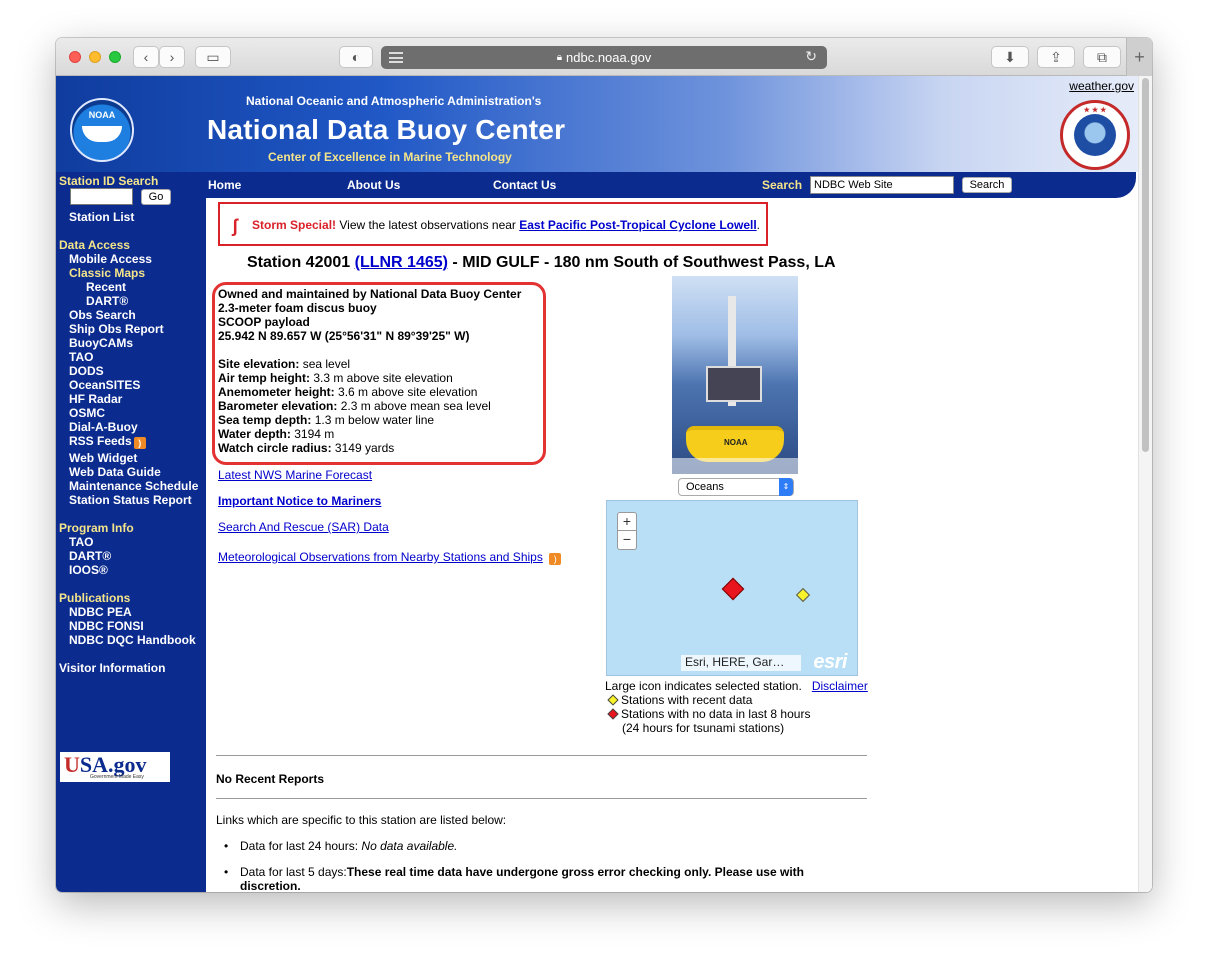  Describe the element at coordinates (312, 434) in the screenshot. I see `detail-value: 3194 m` at that location.